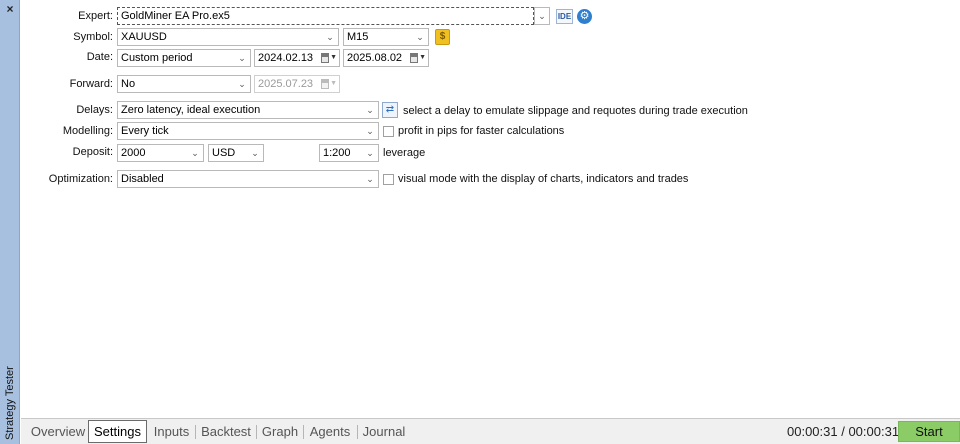  I want to click on symbol-select: XAUUSD ⌄, so click(228, 37).